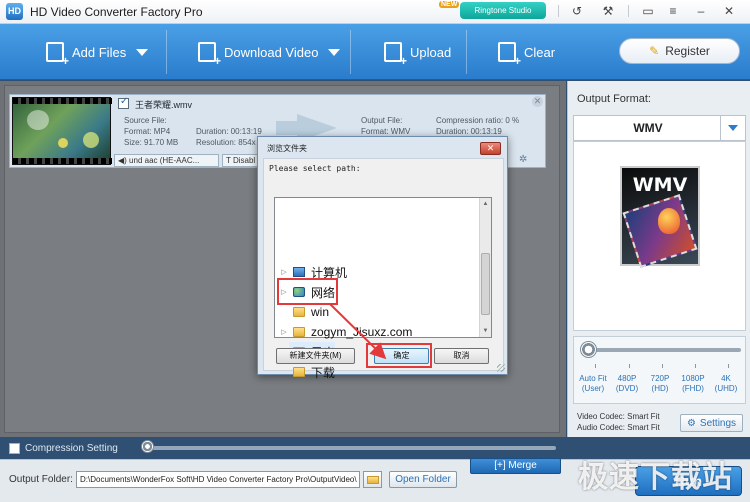  I want to click on resolution-option: 1080P (FHD), so click(693, 384).